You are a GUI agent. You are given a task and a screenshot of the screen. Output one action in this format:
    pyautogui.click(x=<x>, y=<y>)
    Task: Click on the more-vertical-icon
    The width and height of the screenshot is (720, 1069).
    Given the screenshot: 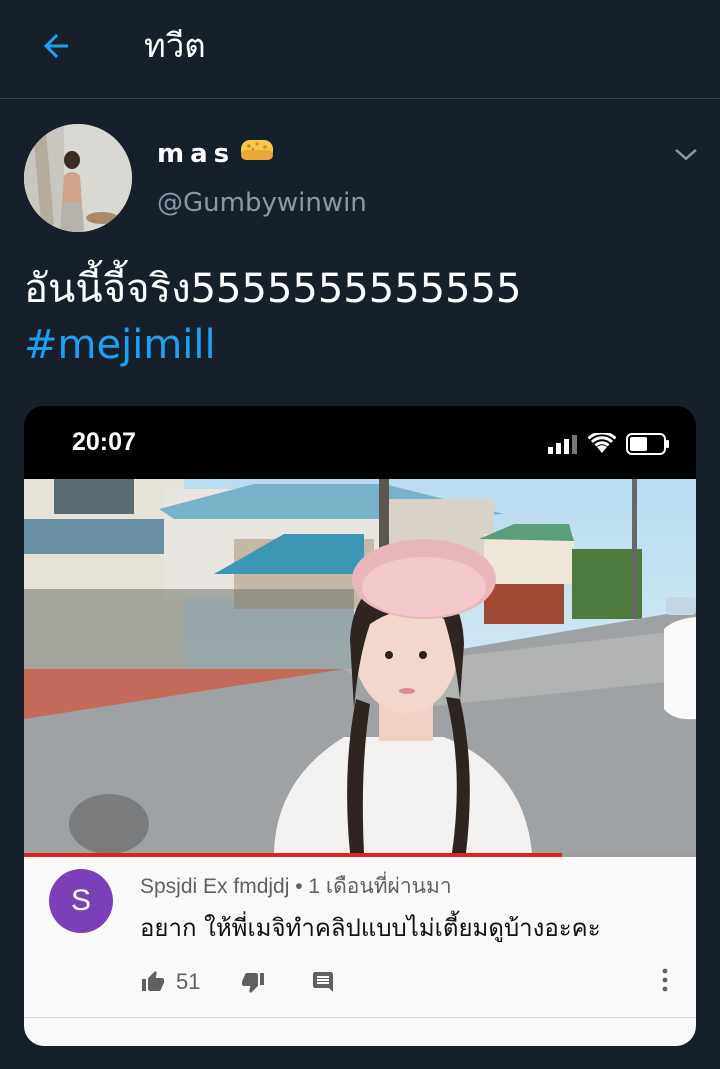 What is the action you would take?
    pyautogui.click(x=665, y=980)
    